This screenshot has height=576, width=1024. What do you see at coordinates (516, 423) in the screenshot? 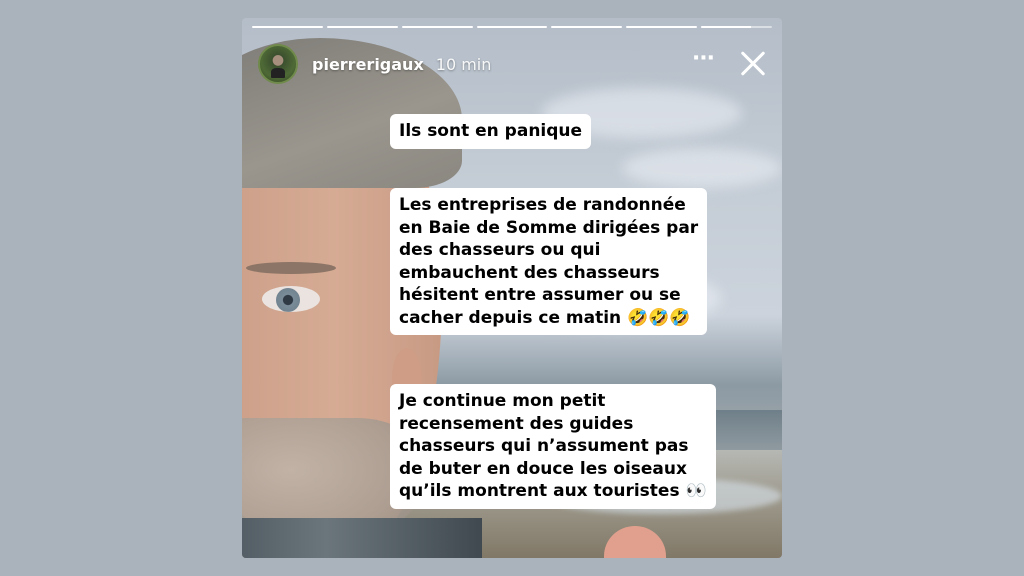
I see `caption-line: recensement des guides` at bounding box center [516, 423].